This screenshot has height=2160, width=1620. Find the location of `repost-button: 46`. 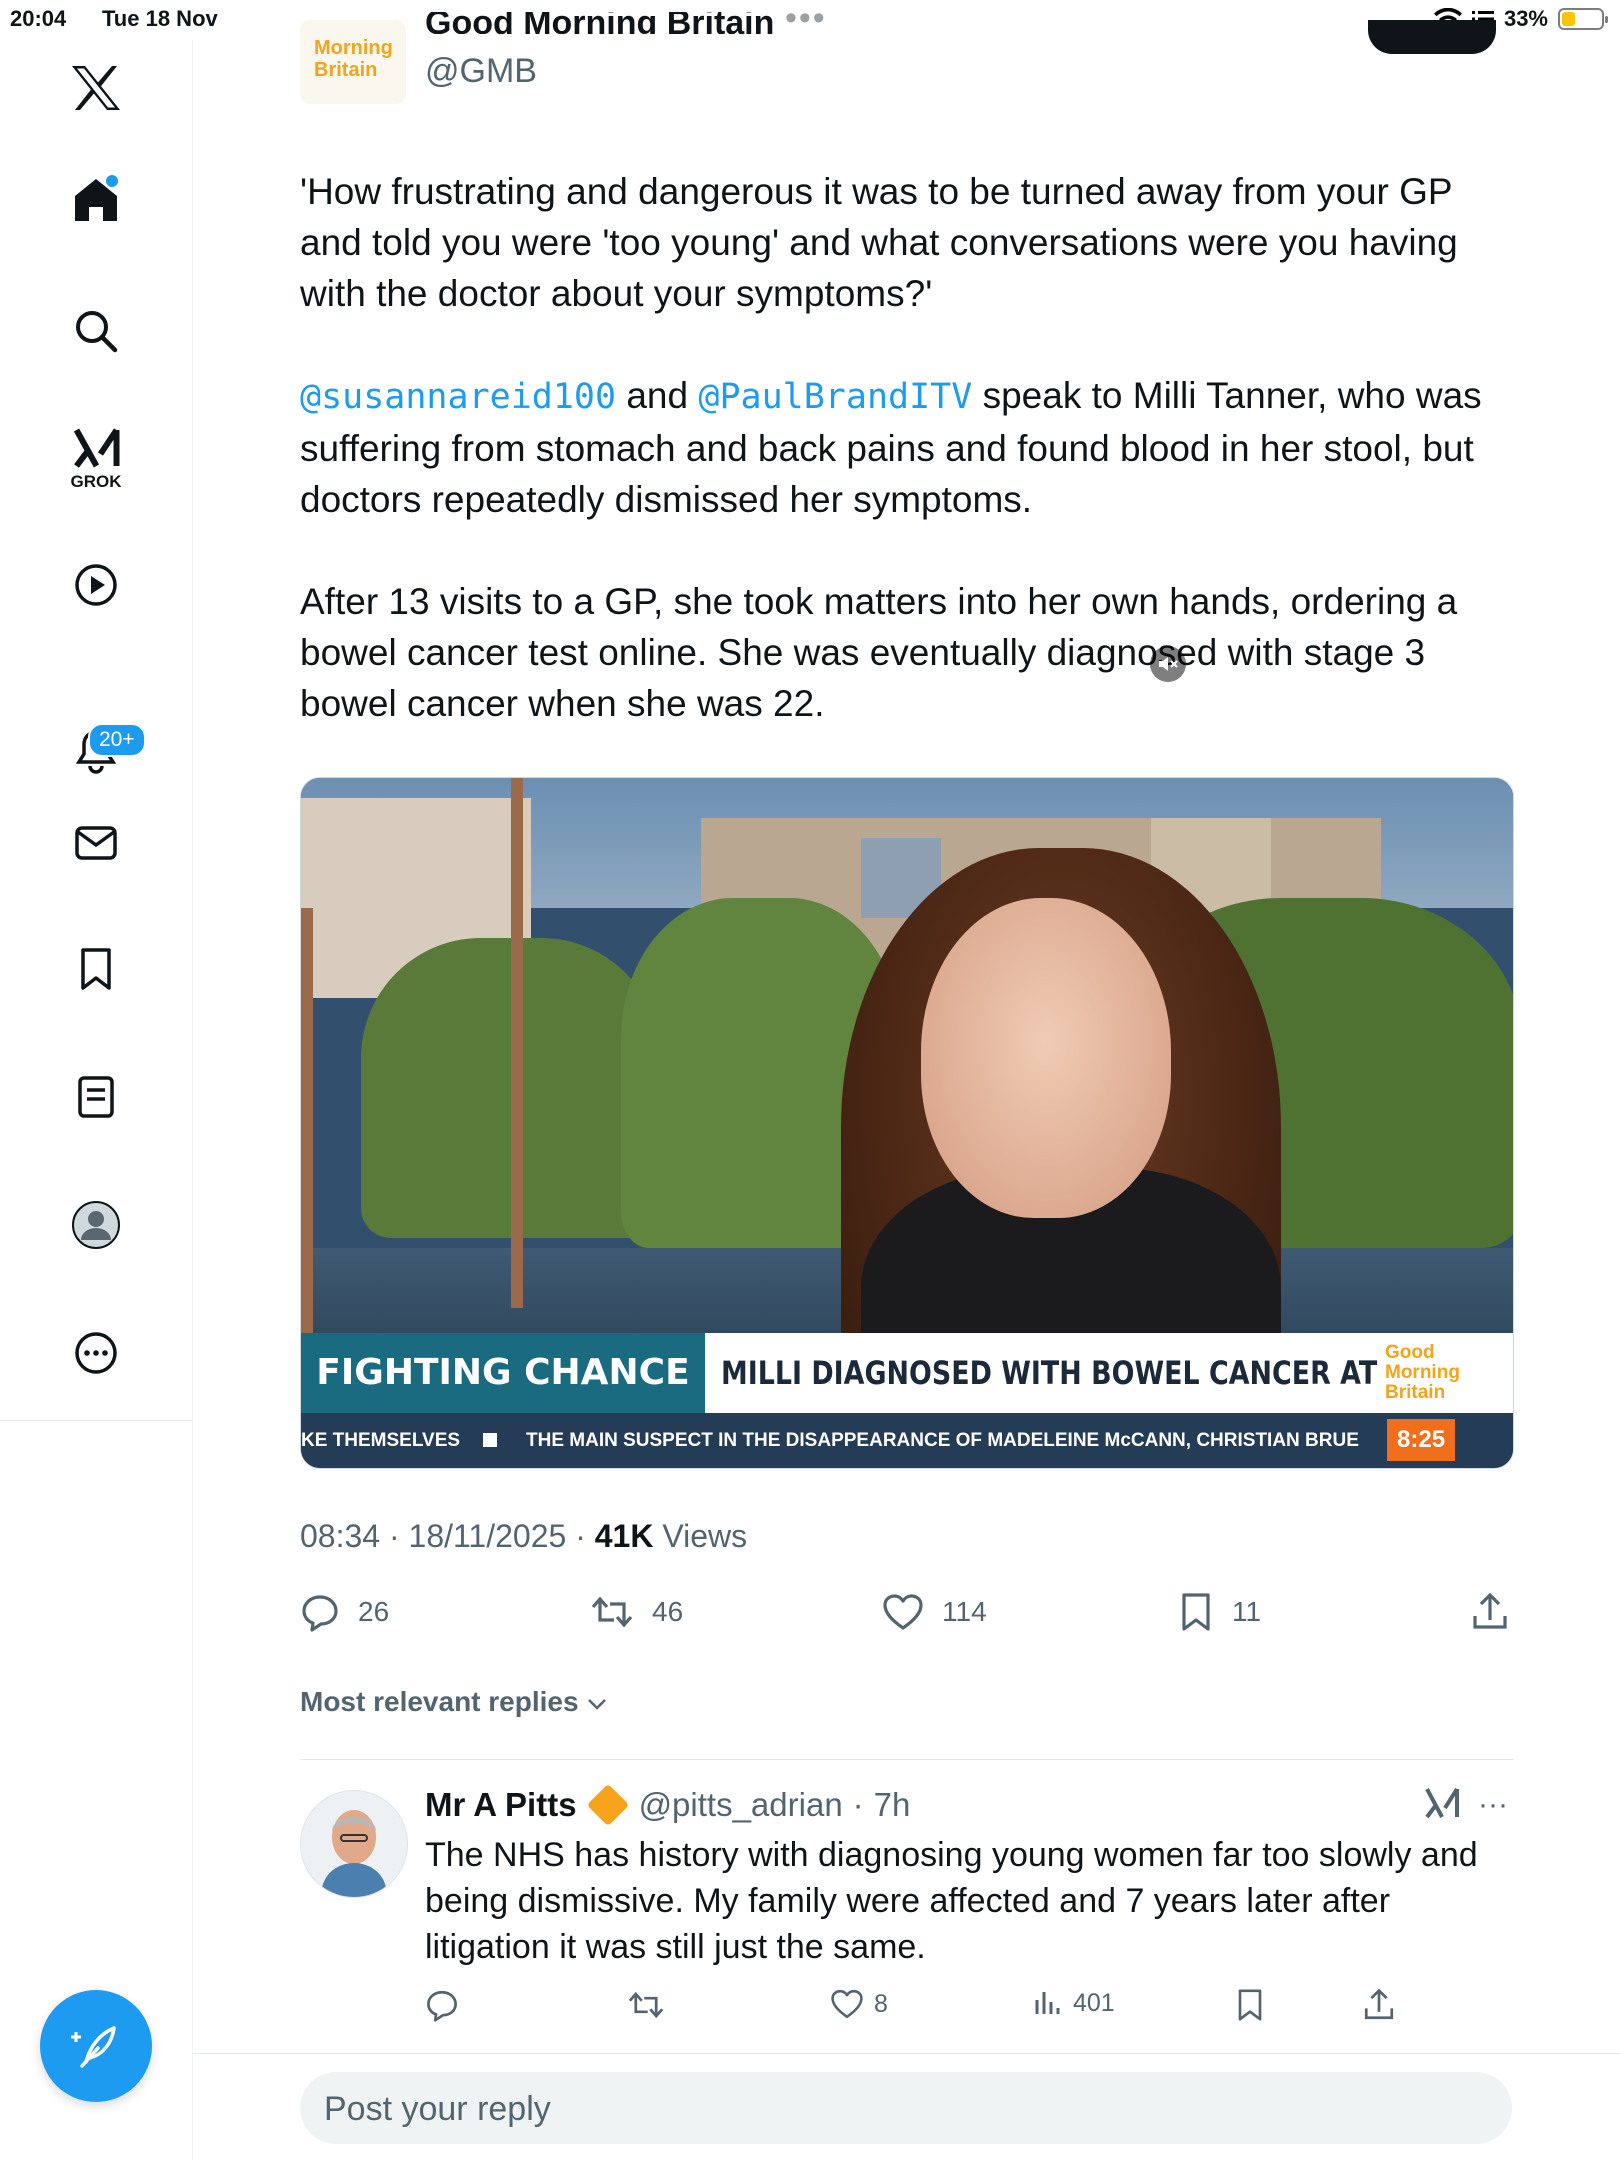

repost-button: 46 is located at coordinates (636, 1612).